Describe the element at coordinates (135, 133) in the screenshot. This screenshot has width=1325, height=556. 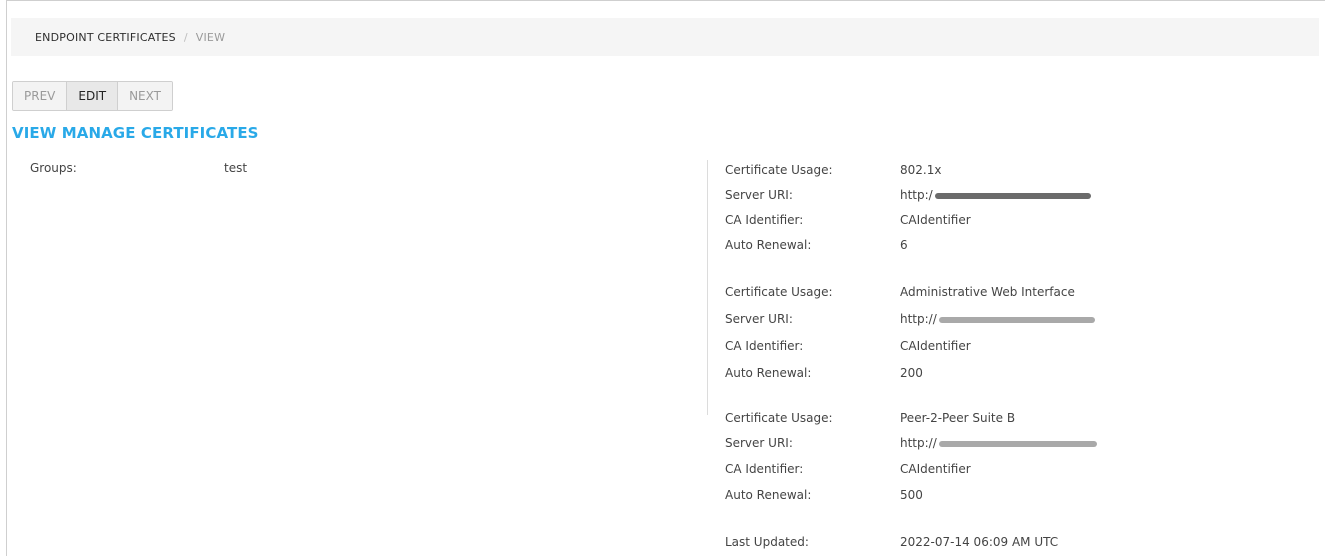
I see `page-title: VIEW MANAGE CERTIFICATES` at that location.